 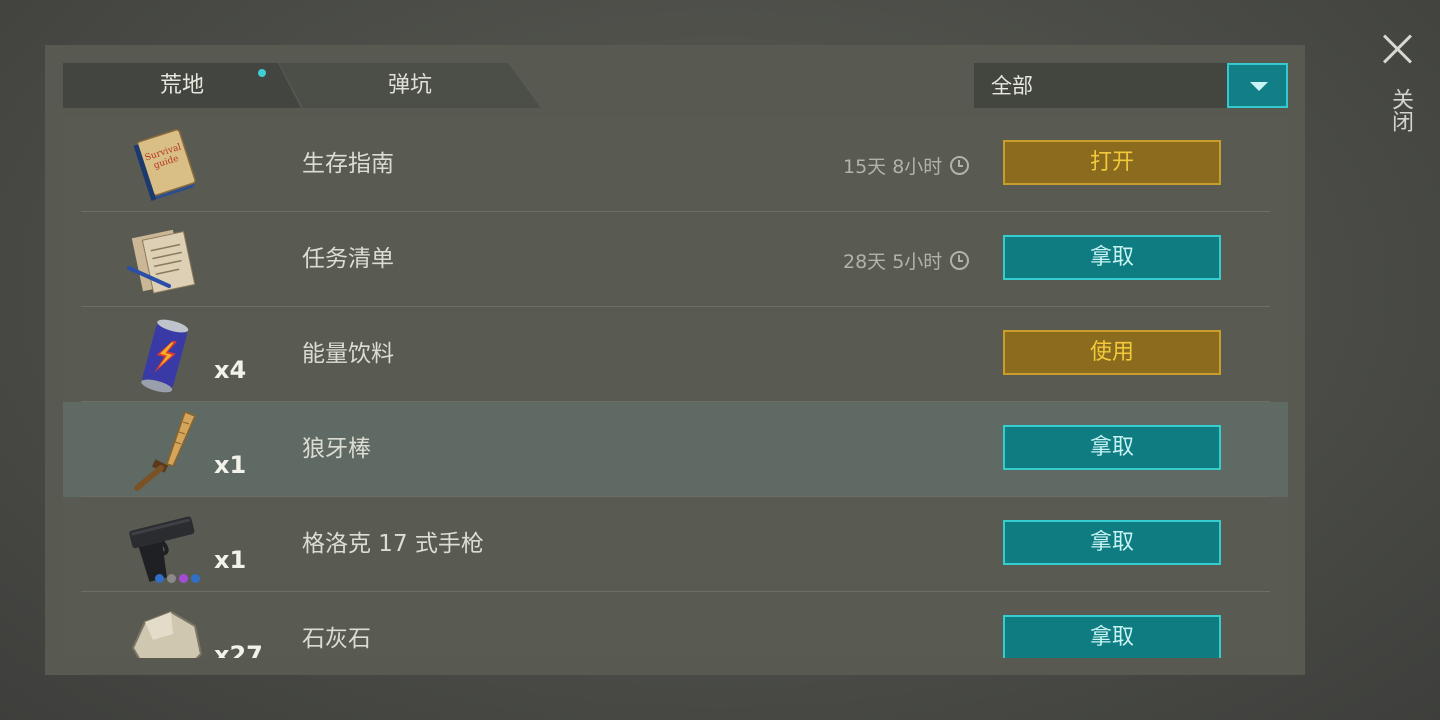 What do you see at coordinates (893, 167) in the screenshot?
I see `timer-text: 15天 8小时` at bounding box center [893, 167].